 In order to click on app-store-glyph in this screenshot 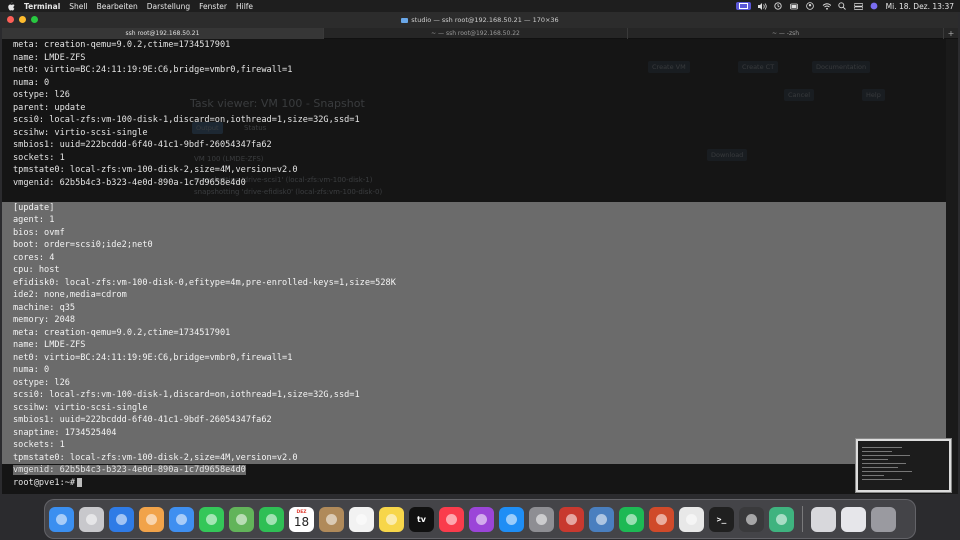, I will do `click(511, 519)`.